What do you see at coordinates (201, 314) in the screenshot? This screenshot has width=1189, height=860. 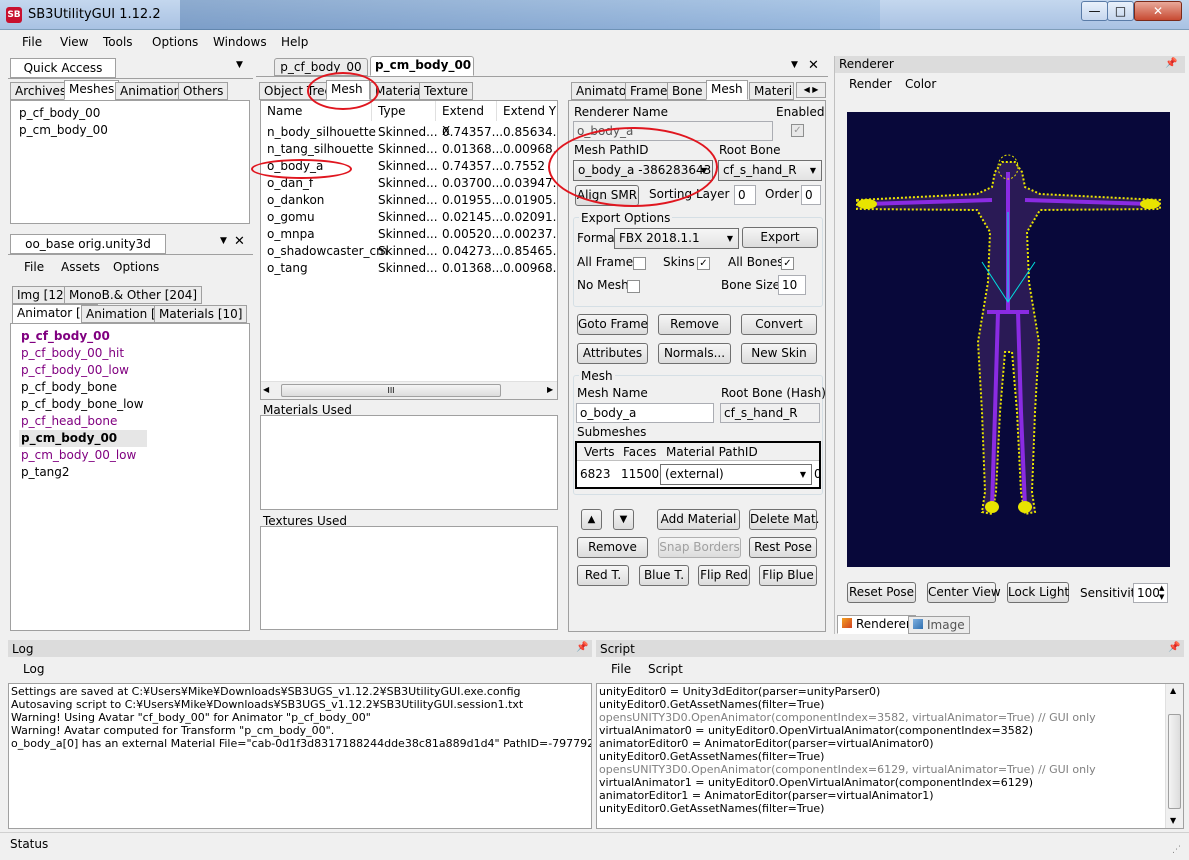 I see `tab-materials: Materials [10]` at bounding box center [201, 314].